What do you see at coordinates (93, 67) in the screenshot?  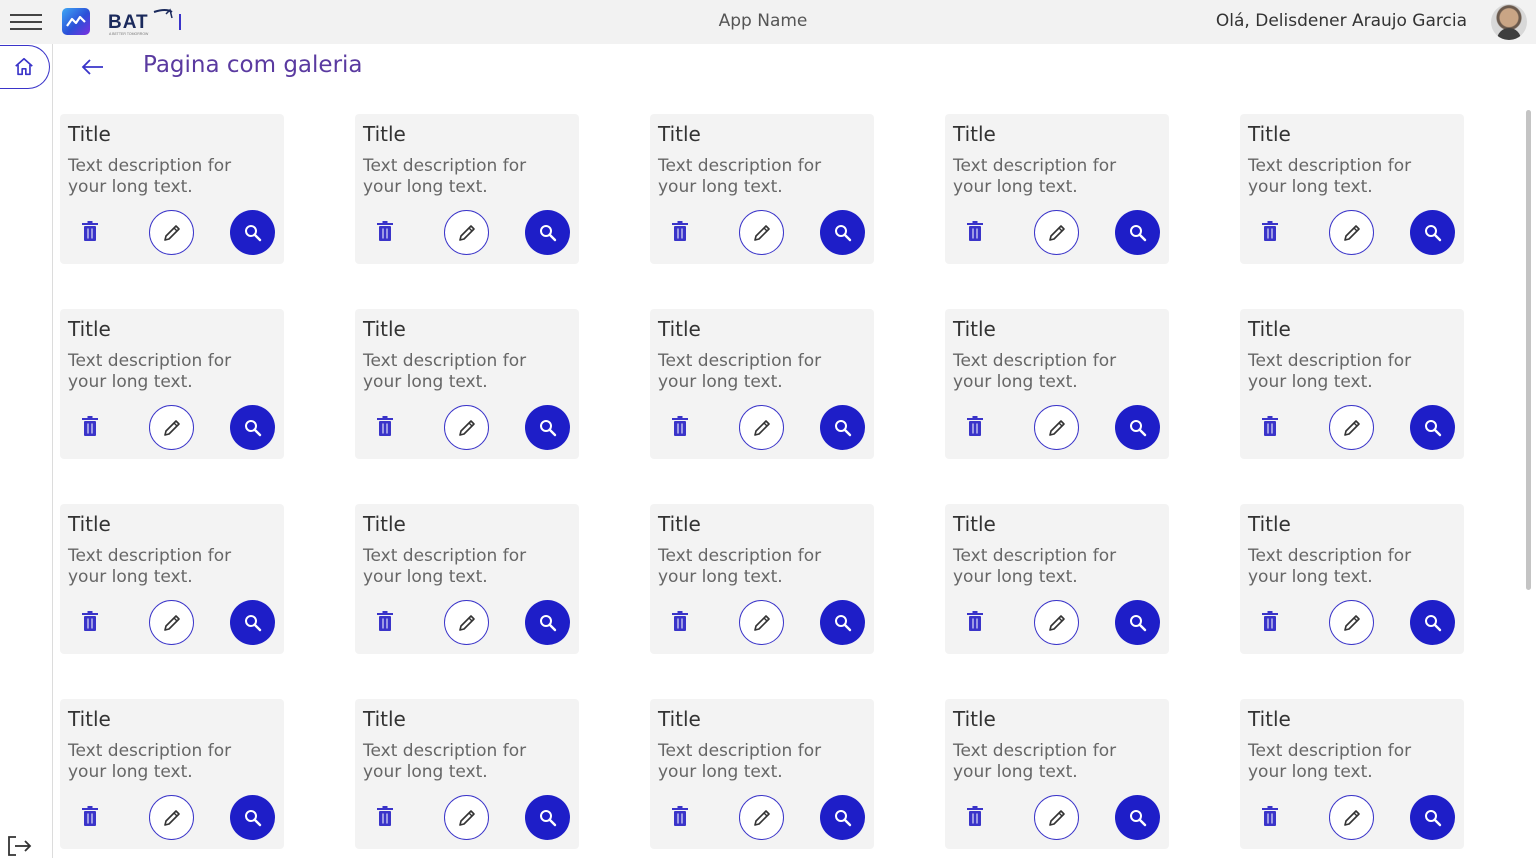 I see `back-arrow-icon` at bounding box center [93, 67].